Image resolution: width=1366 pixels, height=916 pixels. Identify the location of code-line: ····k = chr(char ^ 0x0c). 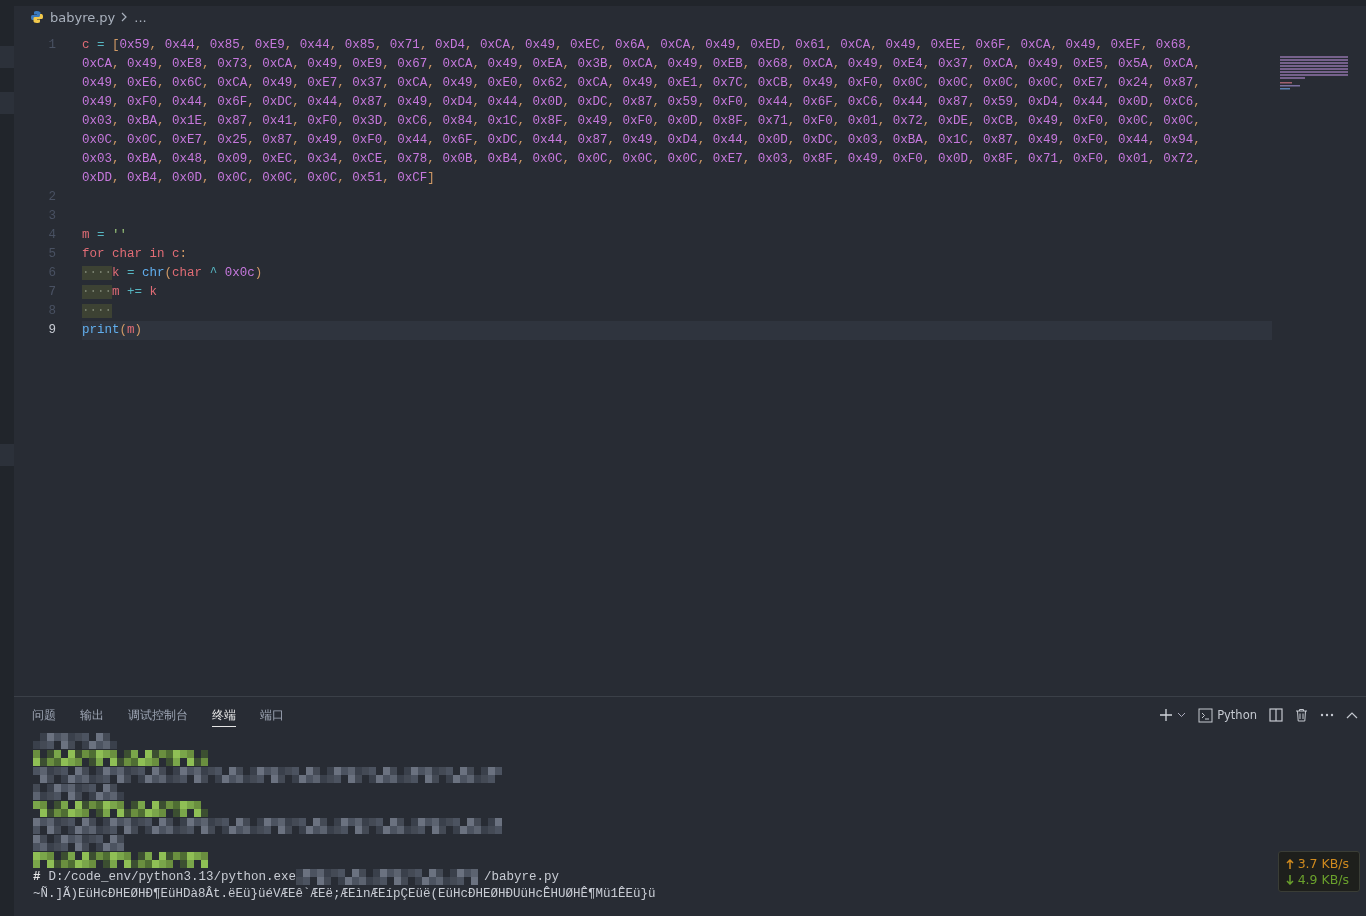
(173, 273).